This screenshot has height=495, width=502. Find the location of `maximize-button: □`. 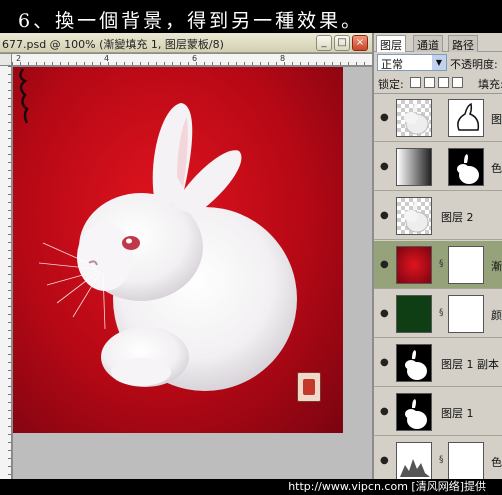

maximize-button: □ is located at coordinates (342, 43).